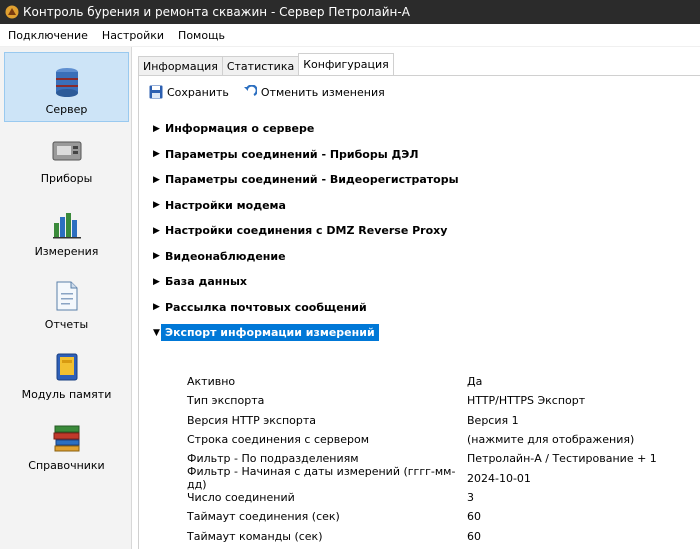 This screenshot has width=700, height=549. Describe the element at coordinates (66, 465) in the screenshot. I see `sidebar-item-label: Справочники` at that location.